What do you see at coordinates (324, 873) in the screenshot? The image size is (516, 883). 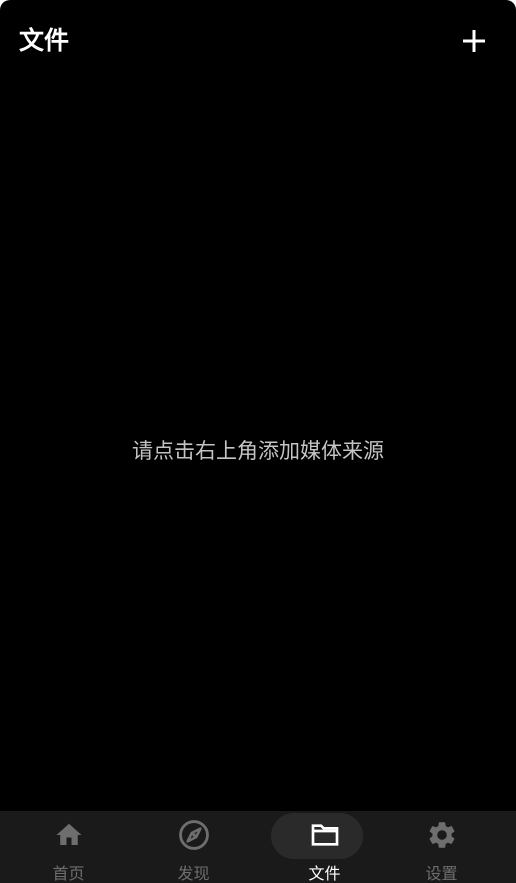 I see `nav-label-files: 文件` at bounding box center [324, 873].